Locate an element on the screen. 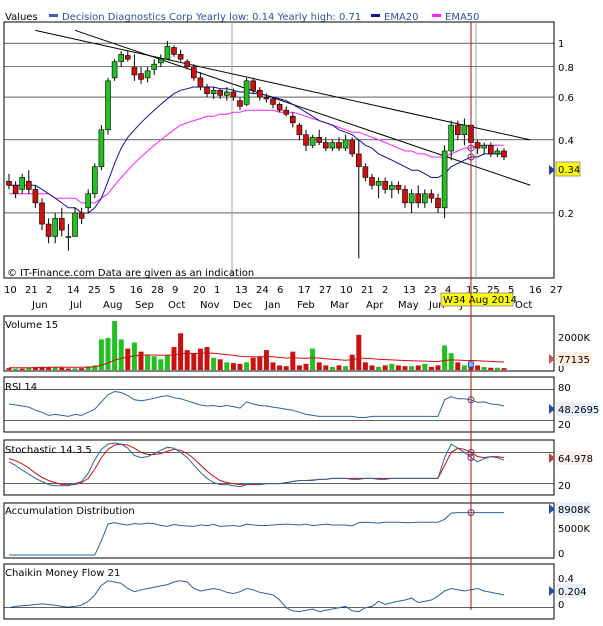 Image resolution: width=603 pixels, height=626 pixels. accumulation-panel: Accumulation Distribution 5000K 0 8908K is located at coordinates (296, 531).